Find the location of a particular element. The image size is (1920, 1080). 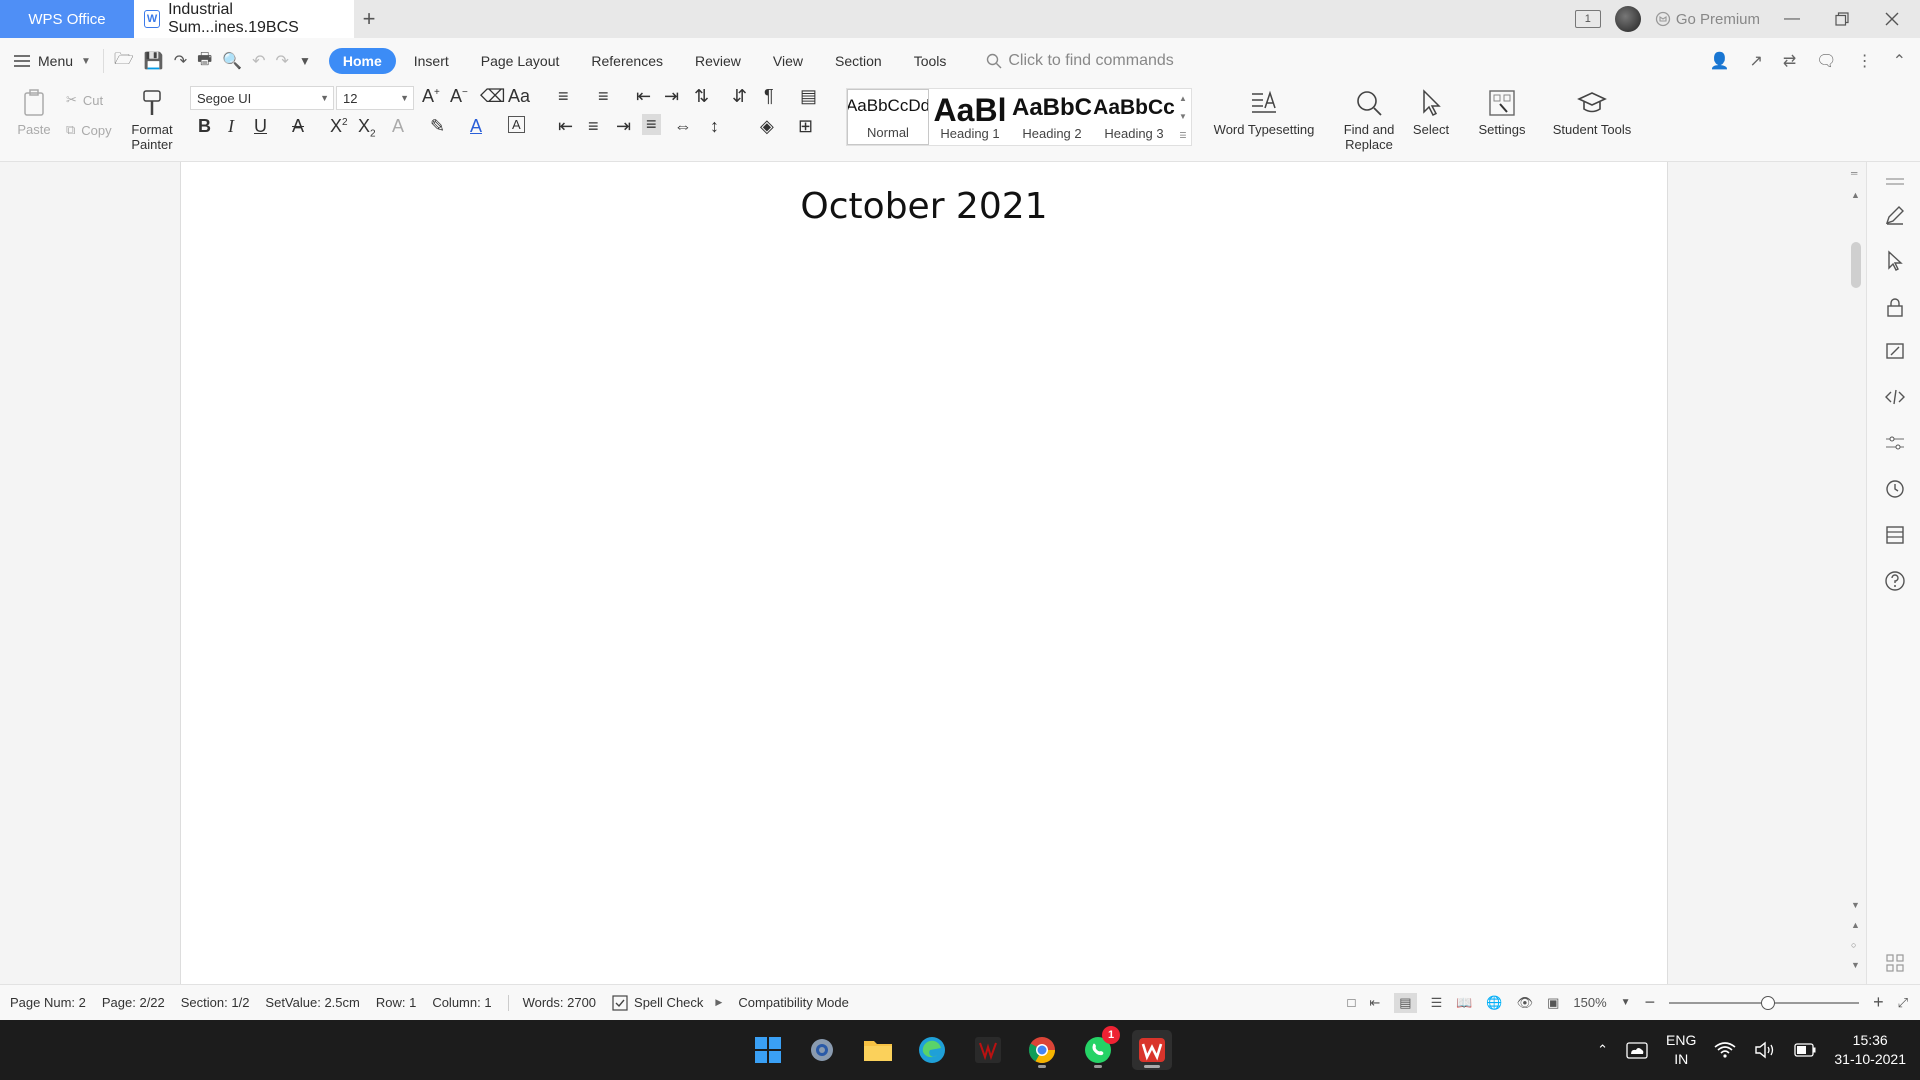

onedrive-icon is located at coordinates (1637, 1050).